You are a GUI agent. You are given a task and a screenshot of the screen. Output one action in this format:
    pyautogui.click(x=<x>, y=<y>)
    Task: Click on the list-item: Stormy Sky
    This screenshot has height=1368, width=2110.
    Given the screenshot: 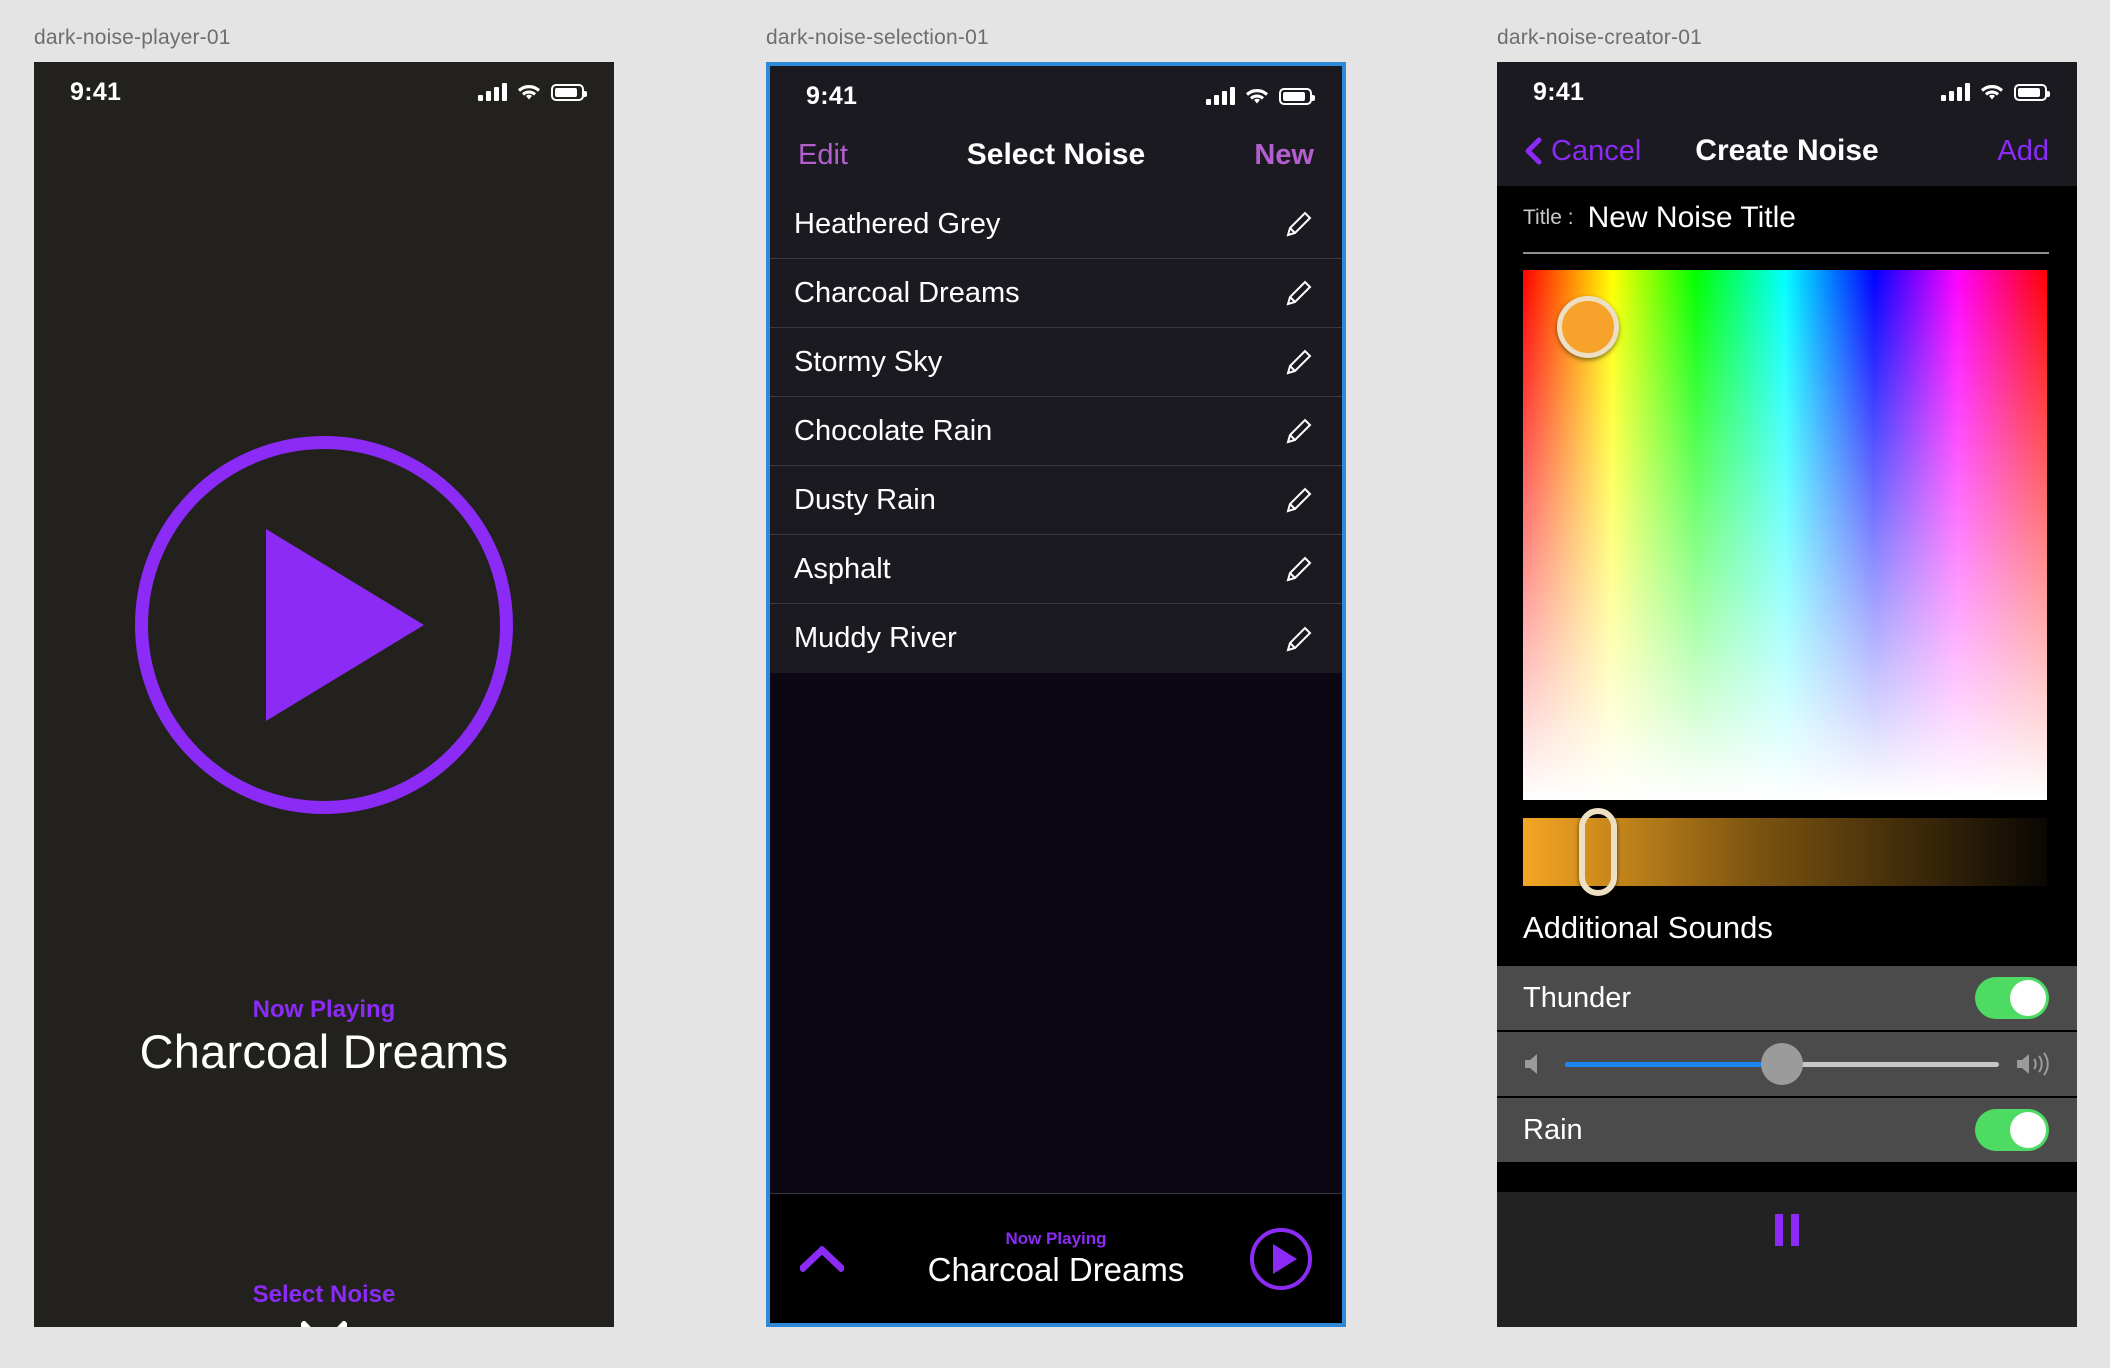 What is the action you would take?
    pyautogui.click(x=1056, y=362)
    